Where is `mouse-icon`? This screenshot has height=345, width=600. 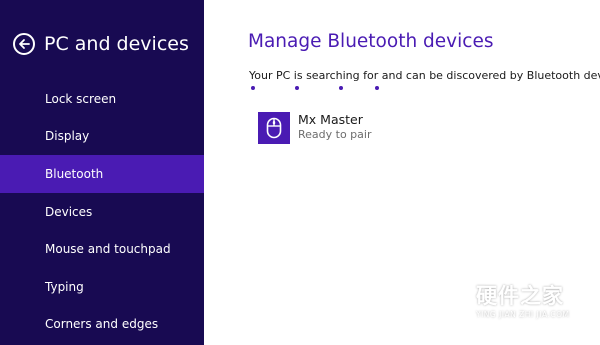 mouse-icon is located at coordinates (274, 128).